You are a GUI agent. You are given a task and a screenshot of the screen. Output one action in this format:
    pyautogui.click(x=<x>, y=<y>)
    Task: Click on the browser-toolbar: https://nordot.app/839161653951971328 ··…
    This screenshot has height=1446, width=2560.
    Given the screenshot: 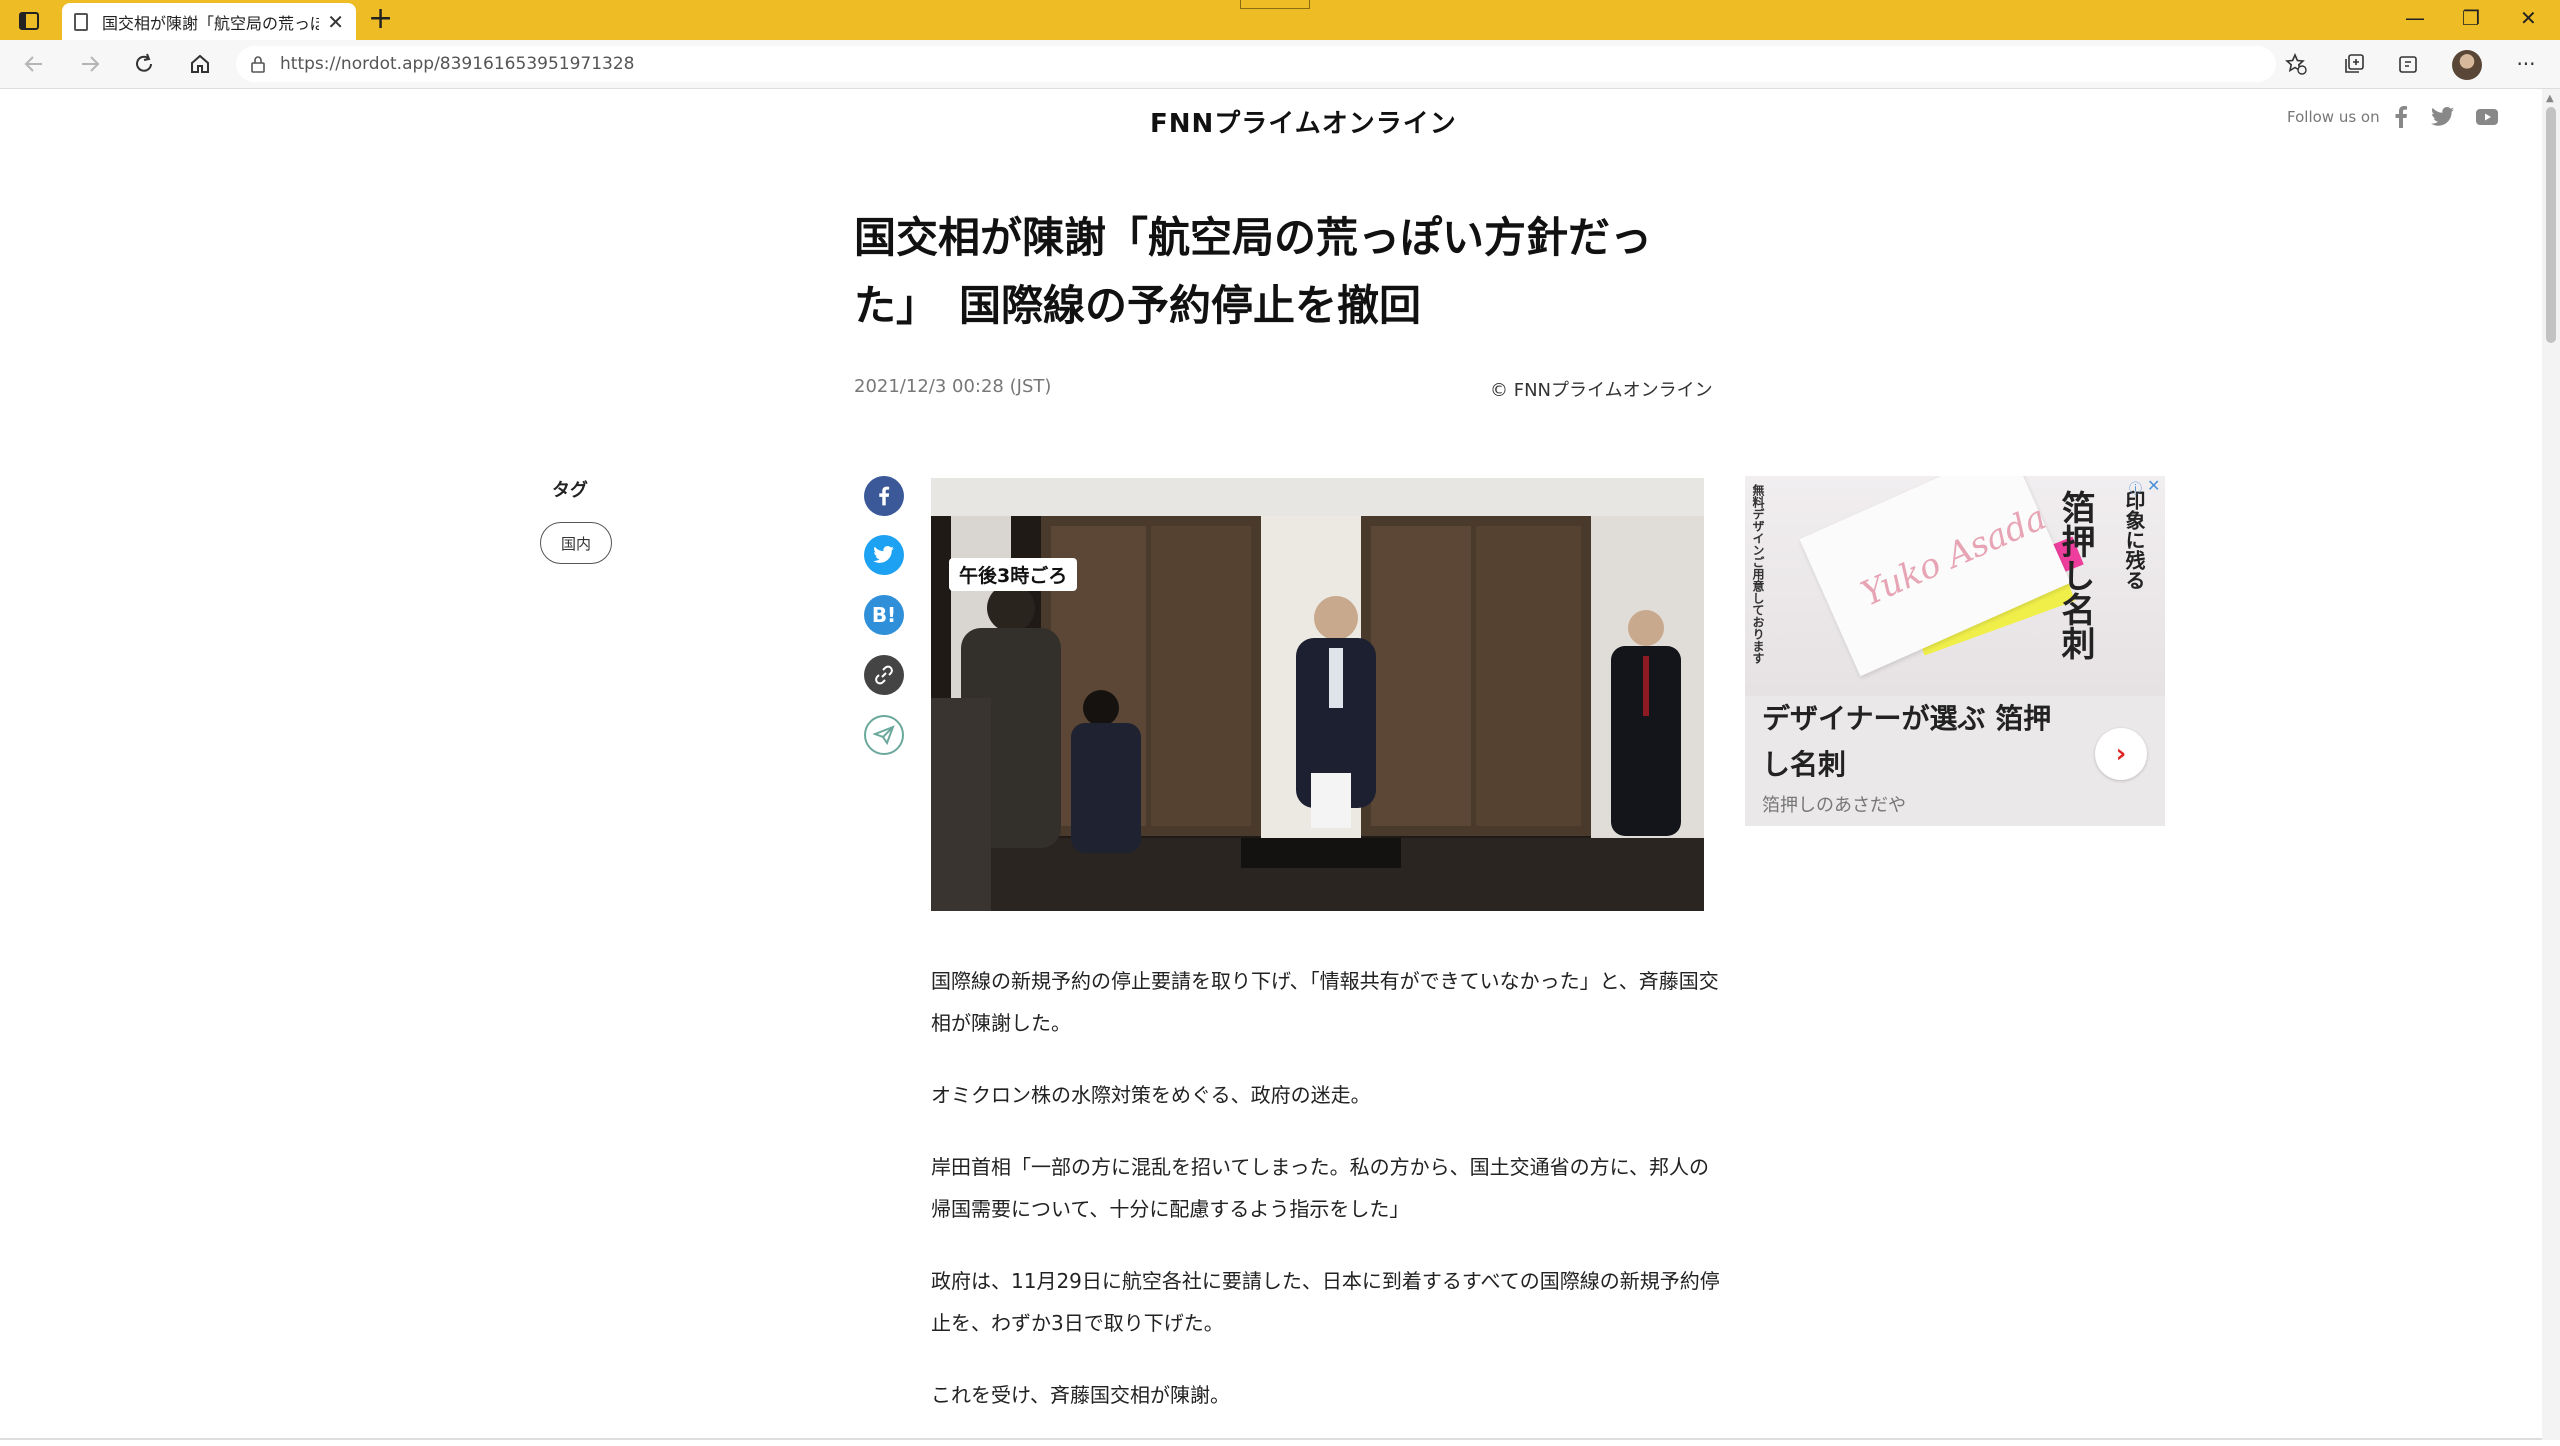 What is the action you would take?
    pyautogui.click(x=1280, y=64)
    